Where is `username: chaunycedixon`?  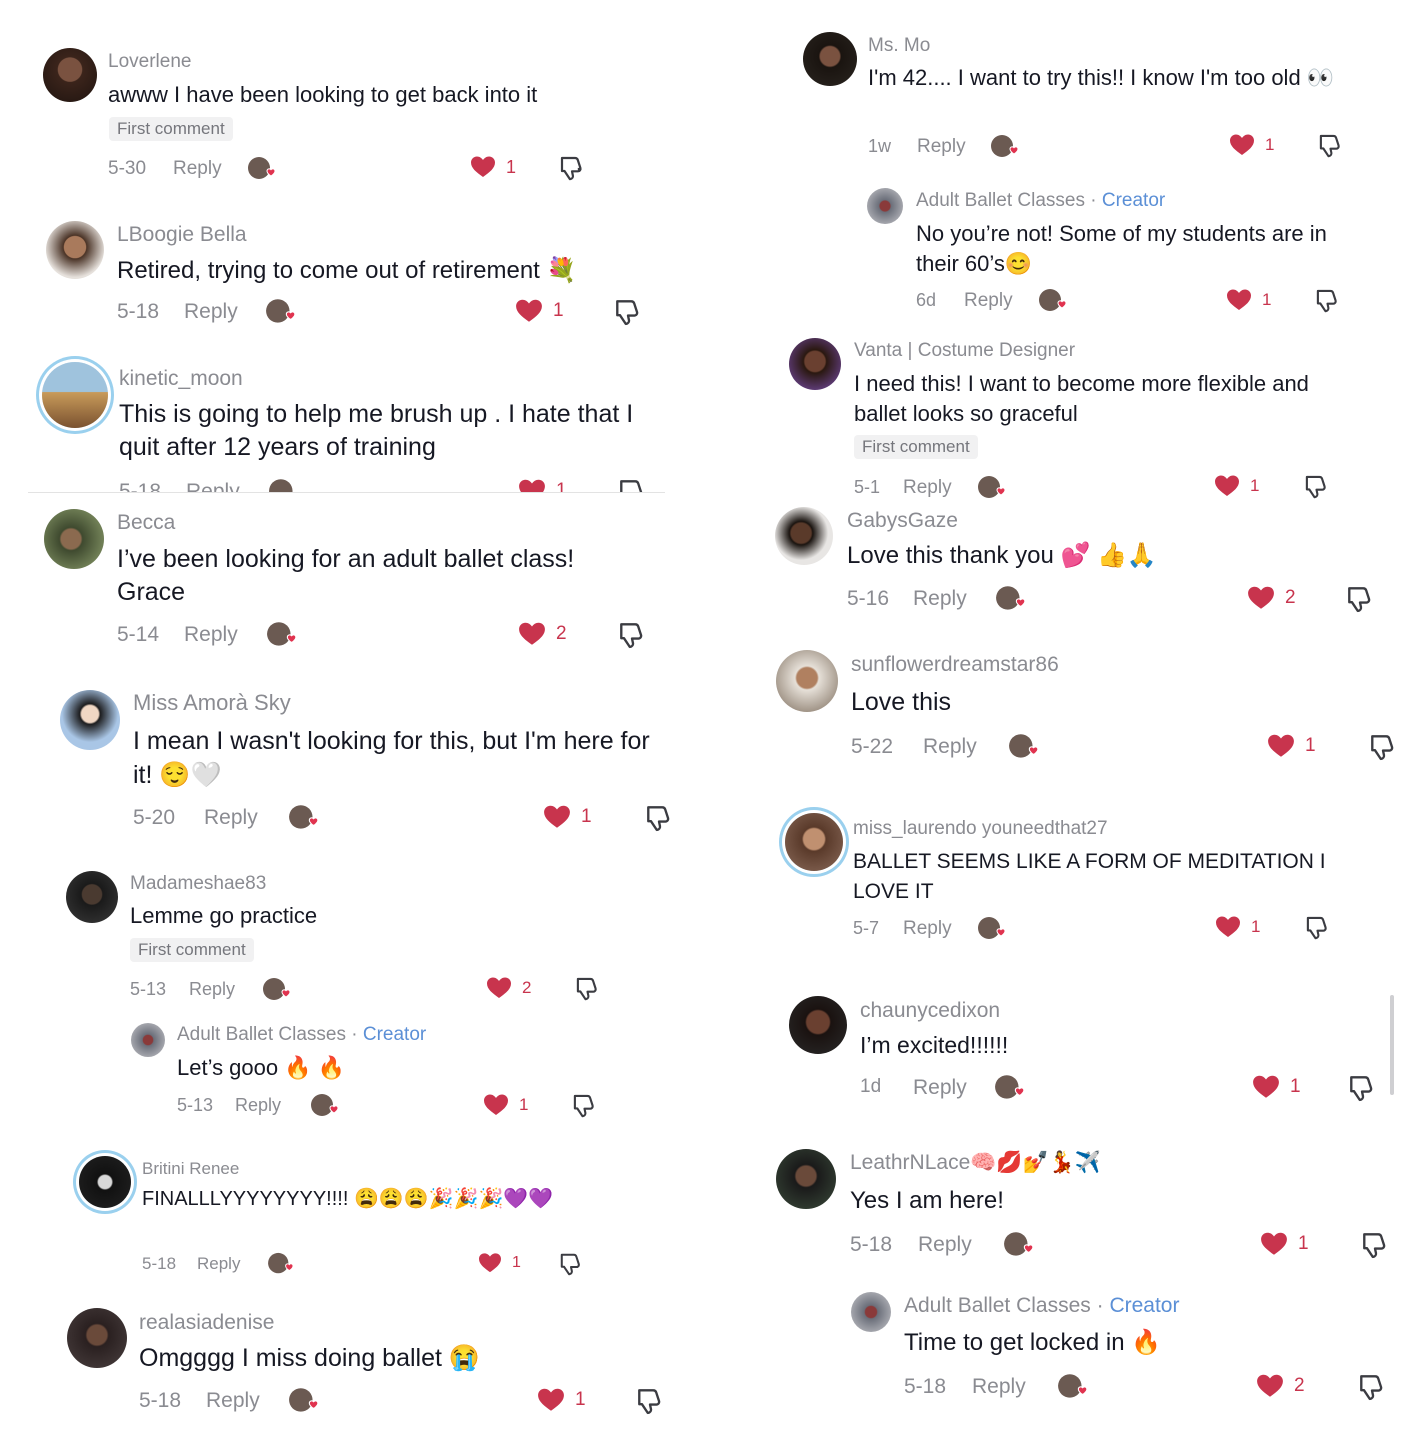 username: chaunycedixon is located at coordinates (930, 1011).